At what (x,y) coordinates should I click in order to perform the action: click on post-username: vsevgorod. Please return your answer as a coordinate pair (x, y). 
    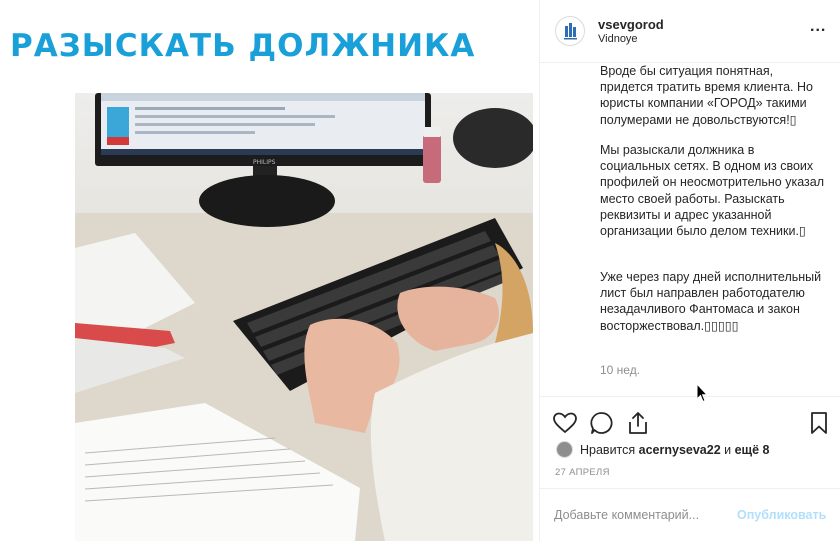
    Looking at the image, I should click on (631, 24).